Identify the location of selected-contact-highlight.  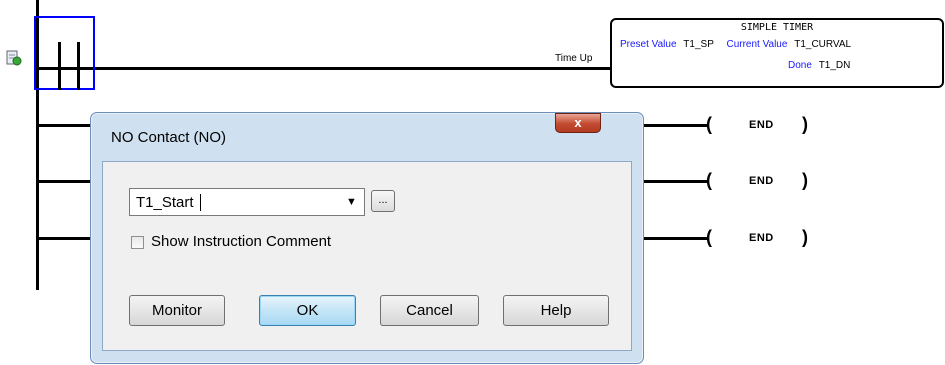
(64, 53).